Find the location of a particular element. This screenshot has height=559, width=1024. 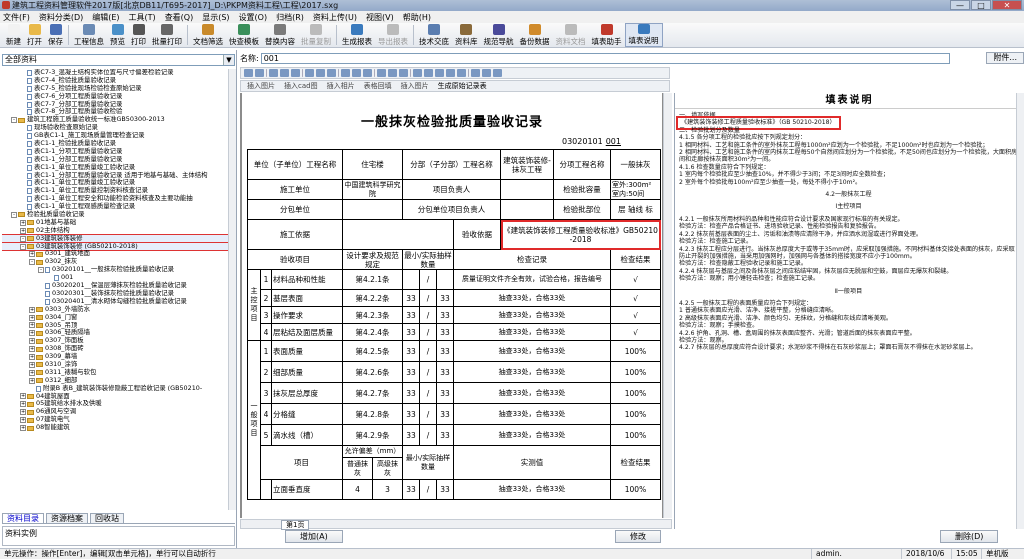

tree-node: +0301_建筑地面 is located at coordinates (115, 254).